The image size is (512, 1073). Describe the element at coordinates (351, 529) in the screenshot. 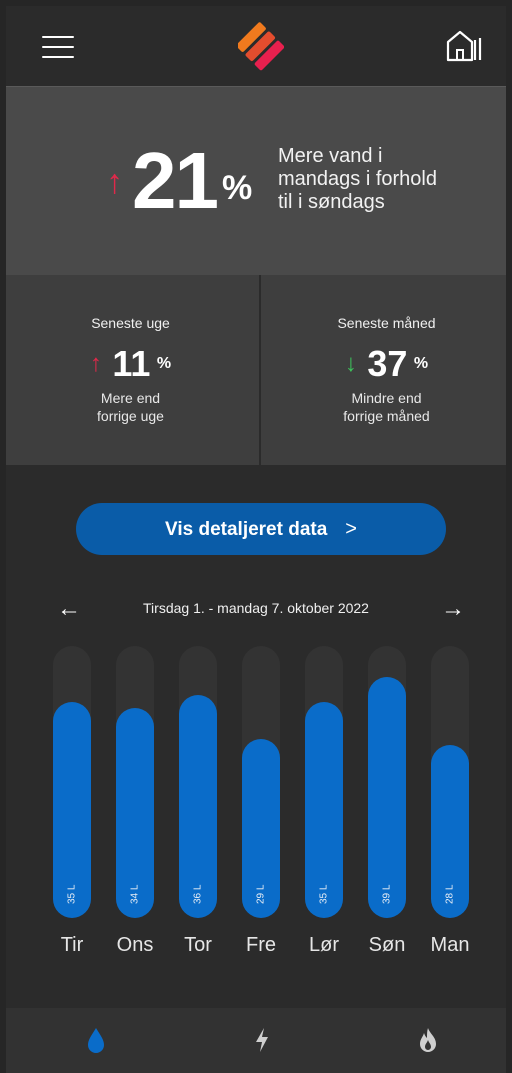

I see `chevron-right-icon: >` at that location.